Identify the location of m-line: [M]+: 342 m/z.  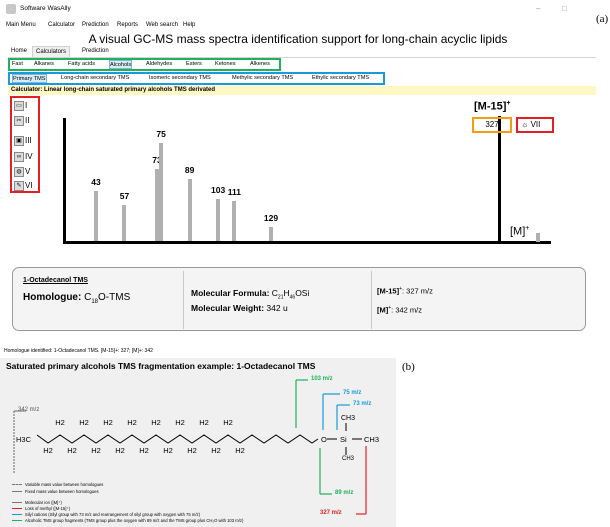
(399, 310).